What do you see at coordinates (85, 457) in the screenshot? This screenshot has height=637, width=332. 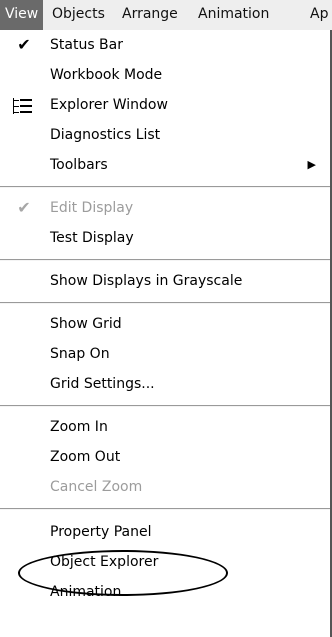 I see `menu-item-label: Zoom Out` at bounding box center [85, 457].